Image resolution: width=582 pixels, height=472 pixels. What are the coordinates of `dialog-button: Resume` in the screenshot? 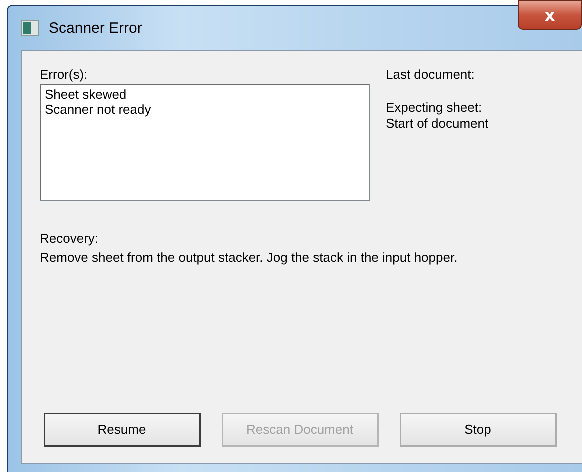 It's located at (122, 430).